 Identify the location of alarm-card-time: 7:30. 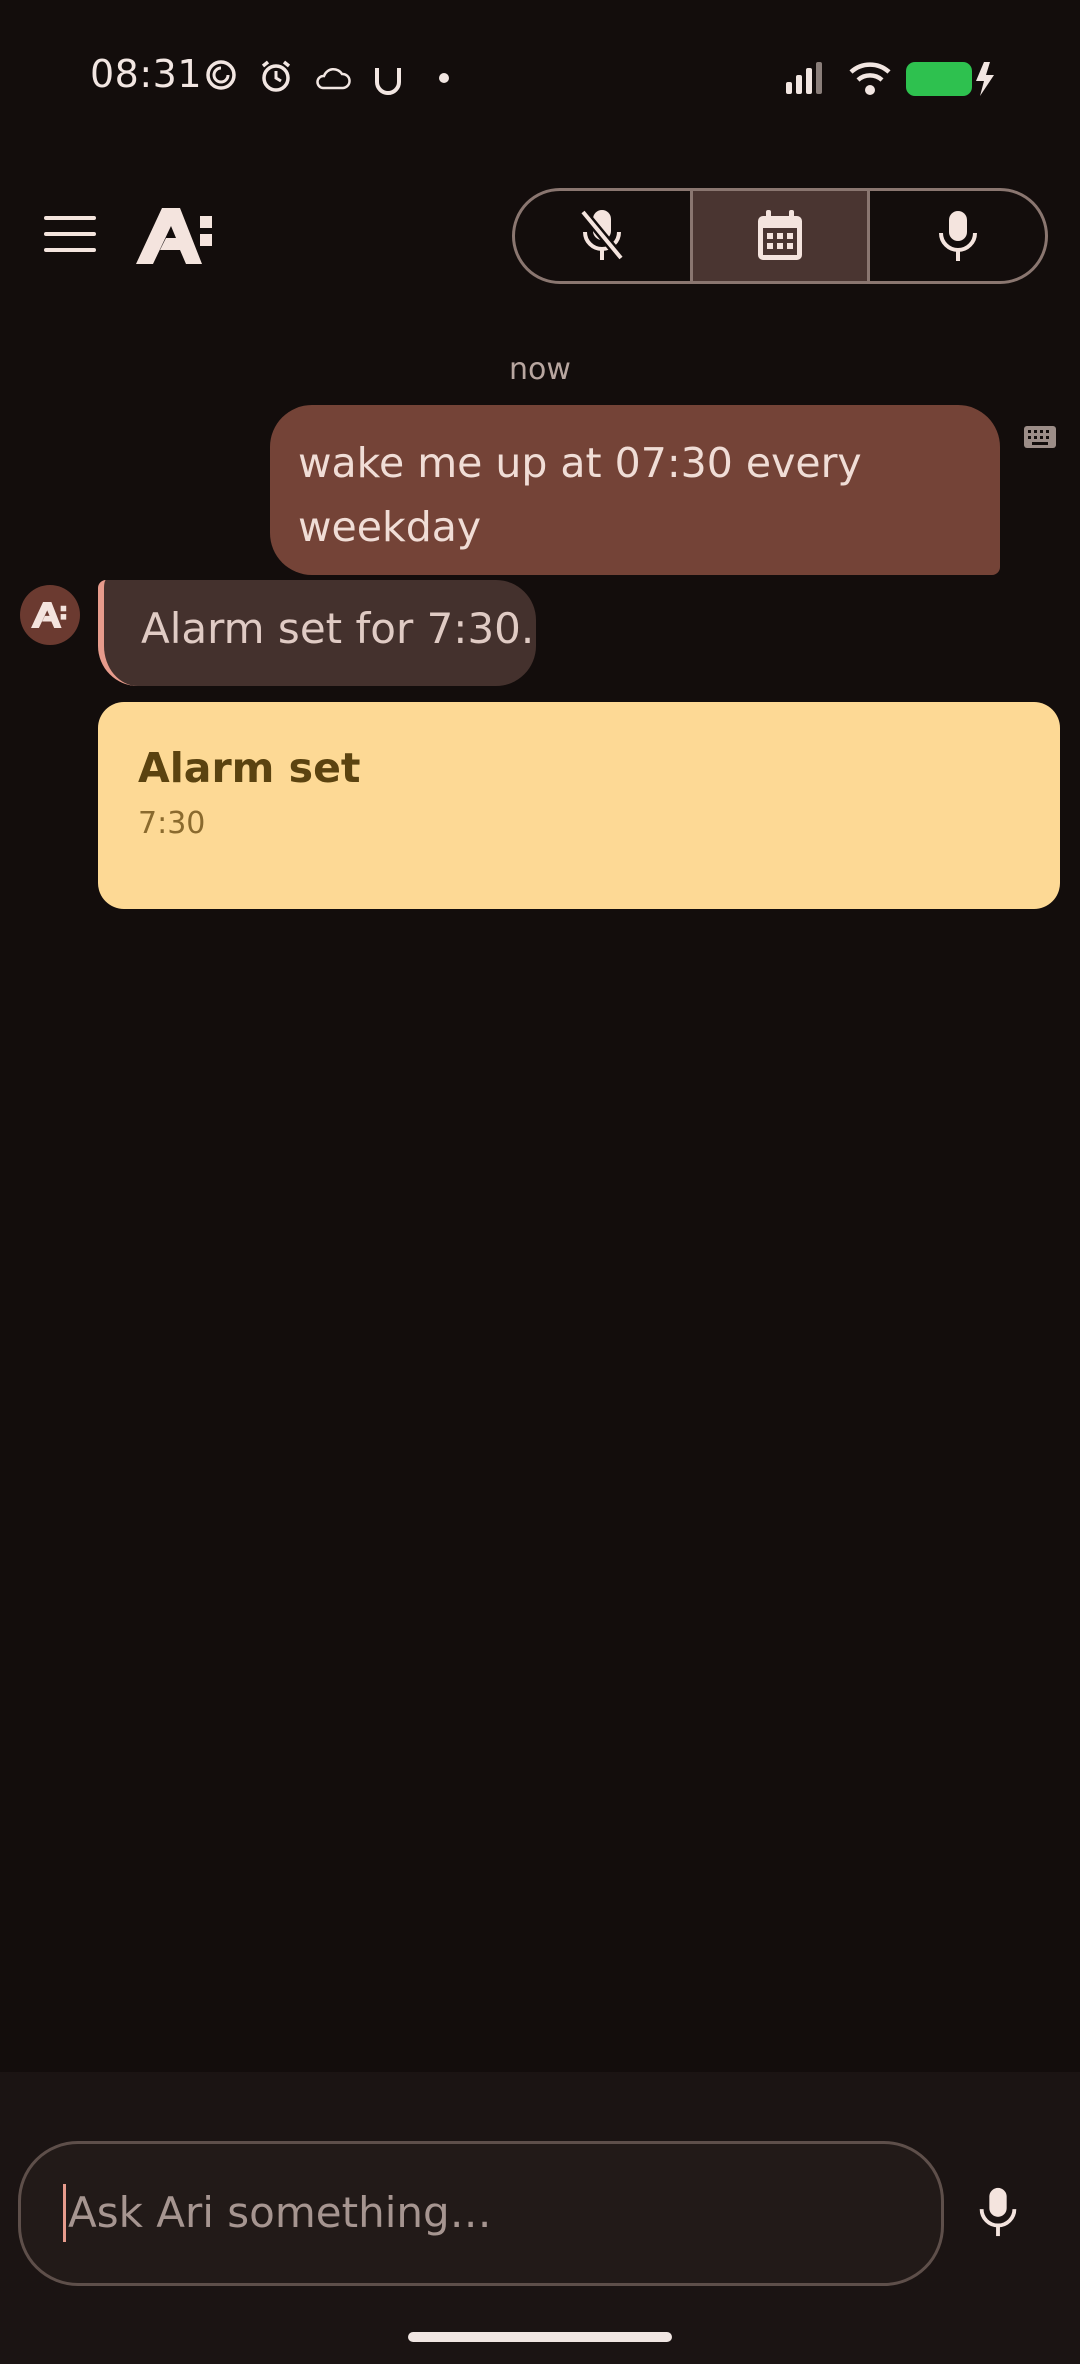
(172, 823).